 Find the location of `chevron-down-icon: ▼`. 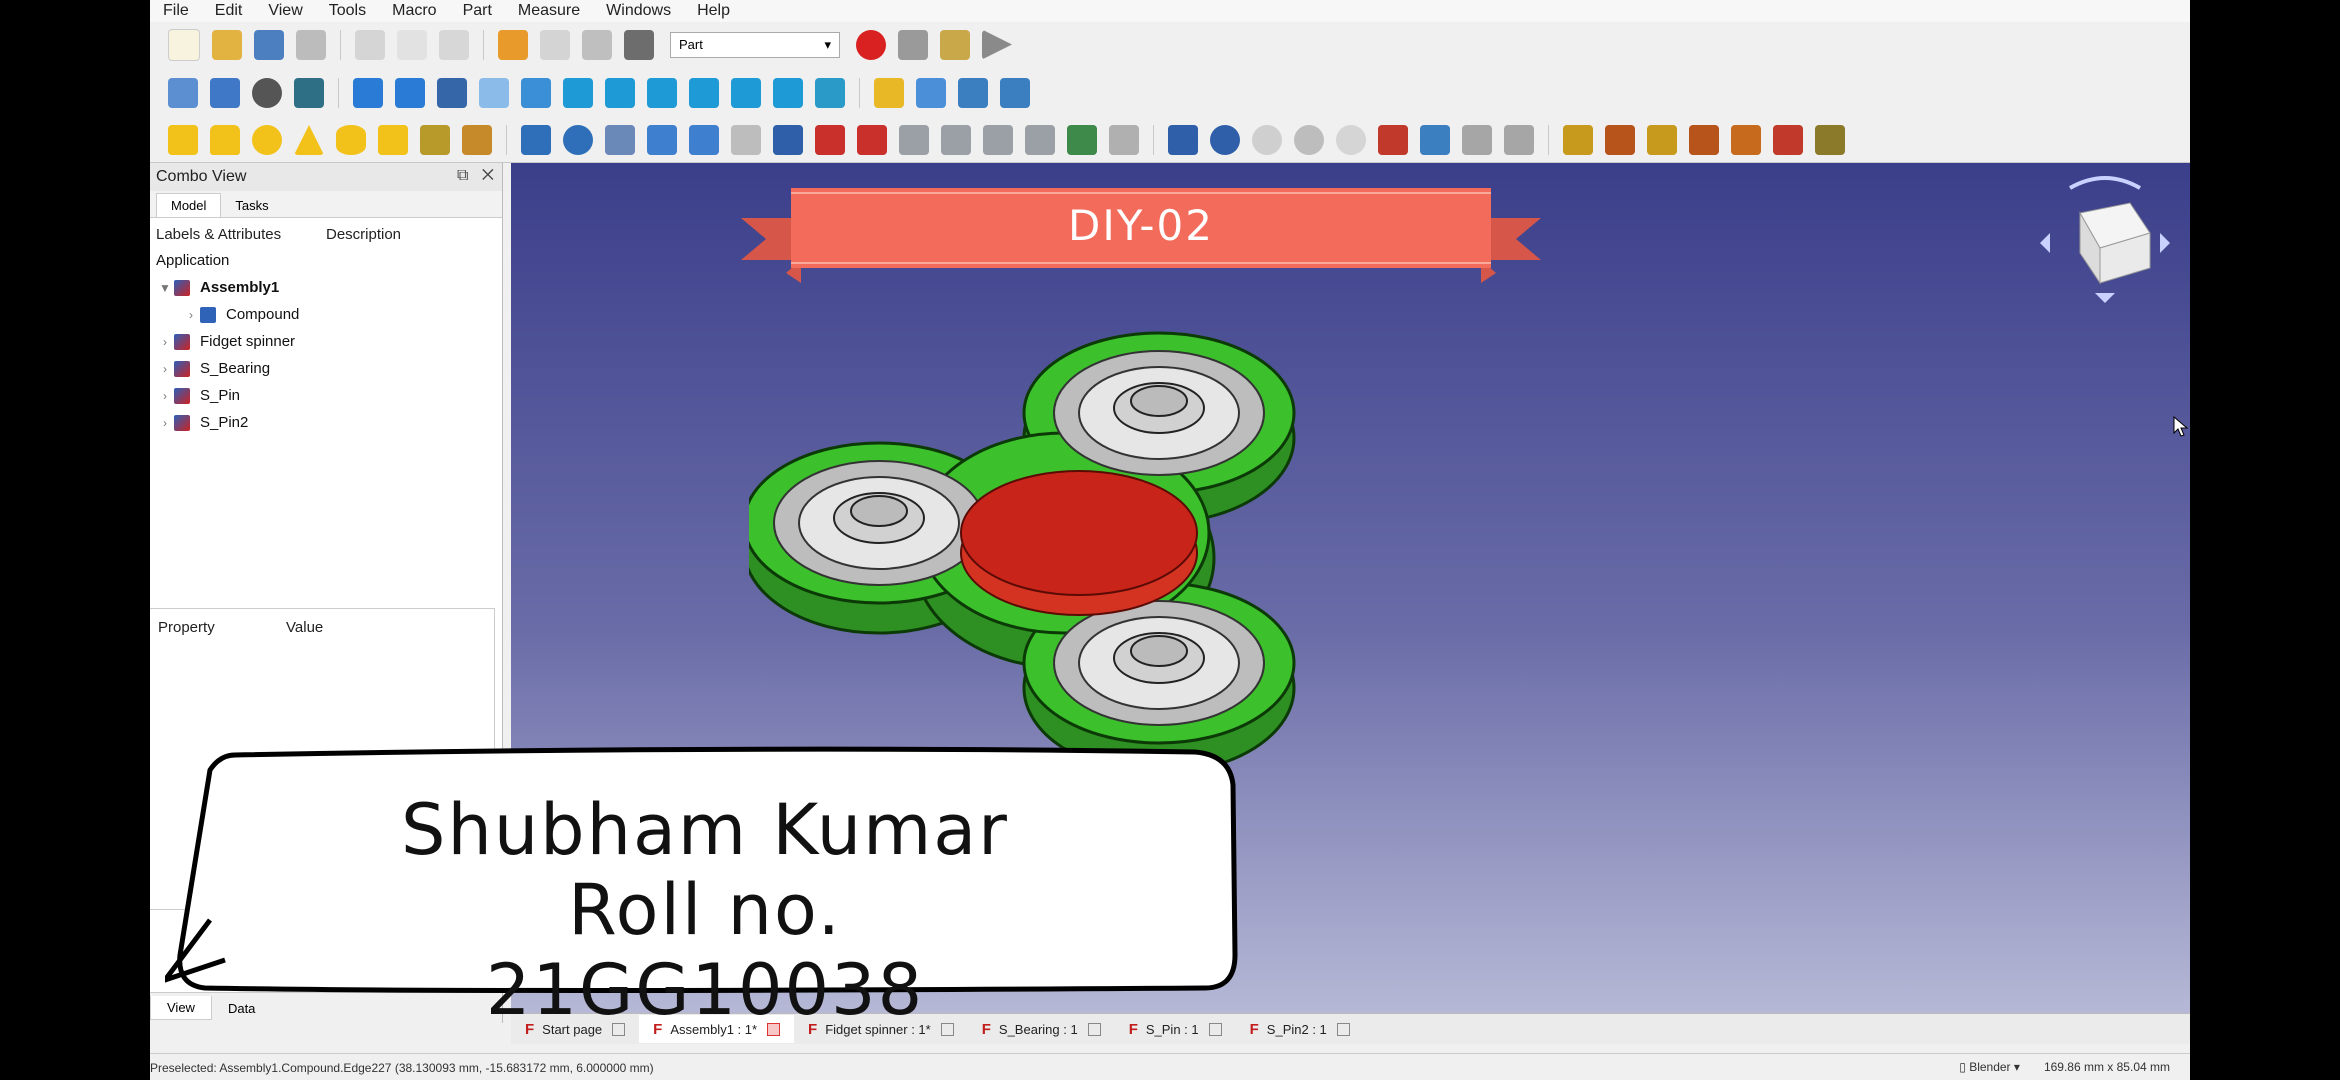

chevron-down-icon: ▼ is located at coordinates (165, 288).